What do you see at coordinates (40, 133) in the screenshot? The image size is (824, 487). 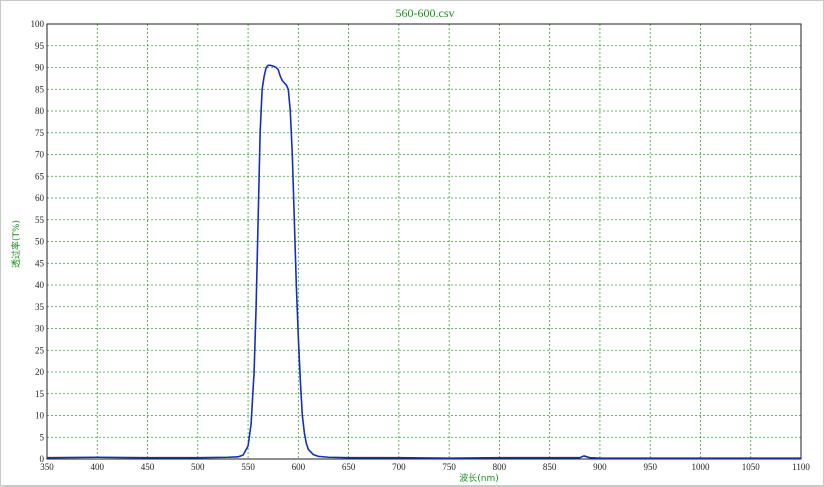 I see `y-tick-label: 75` at bounding box center [40, 133].